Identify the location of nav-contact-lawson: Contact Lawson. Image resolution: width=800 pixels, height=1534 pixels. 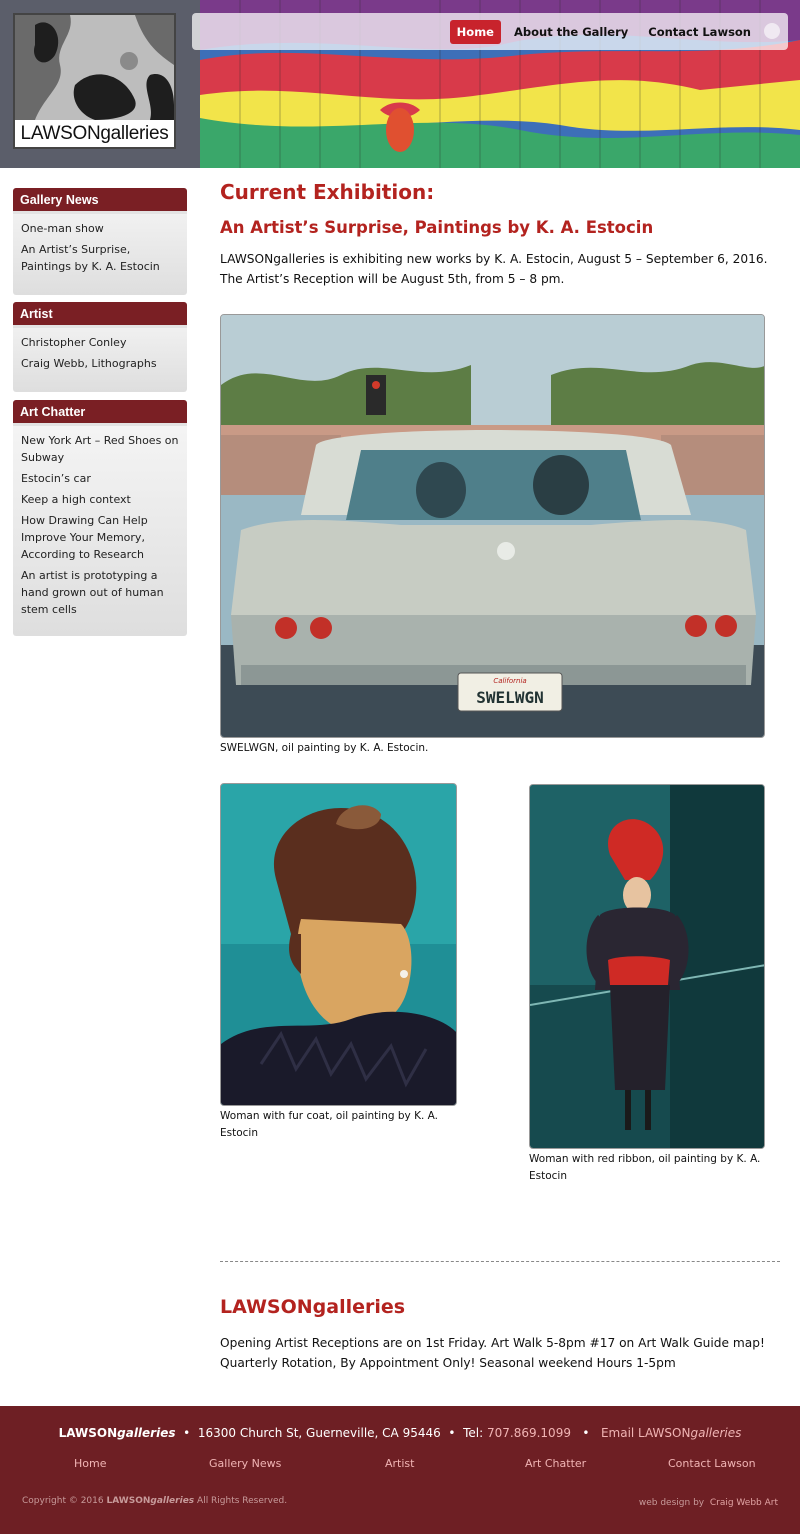
(699, 32).